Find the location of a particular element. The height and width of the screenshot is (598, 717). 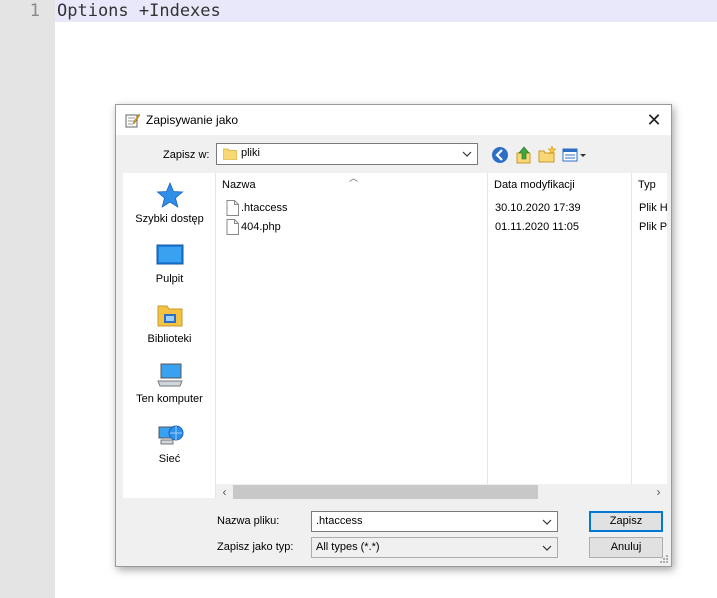

code-line: Options +Indexes is located at coordinates (386, 11).